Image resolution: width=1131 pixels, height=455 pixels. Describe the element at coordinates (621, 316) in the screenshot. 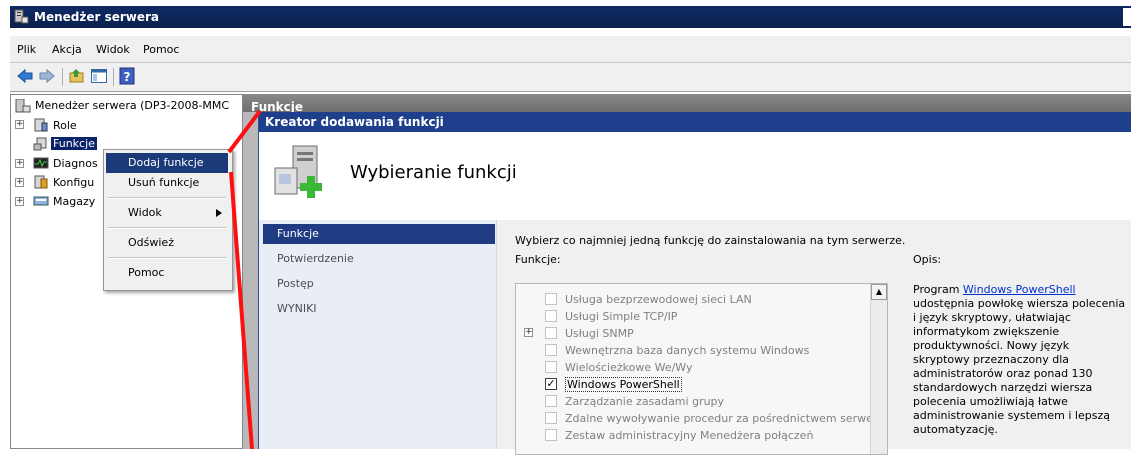

I see `feature-label: Usługi Simple TCP/IP` at that location.